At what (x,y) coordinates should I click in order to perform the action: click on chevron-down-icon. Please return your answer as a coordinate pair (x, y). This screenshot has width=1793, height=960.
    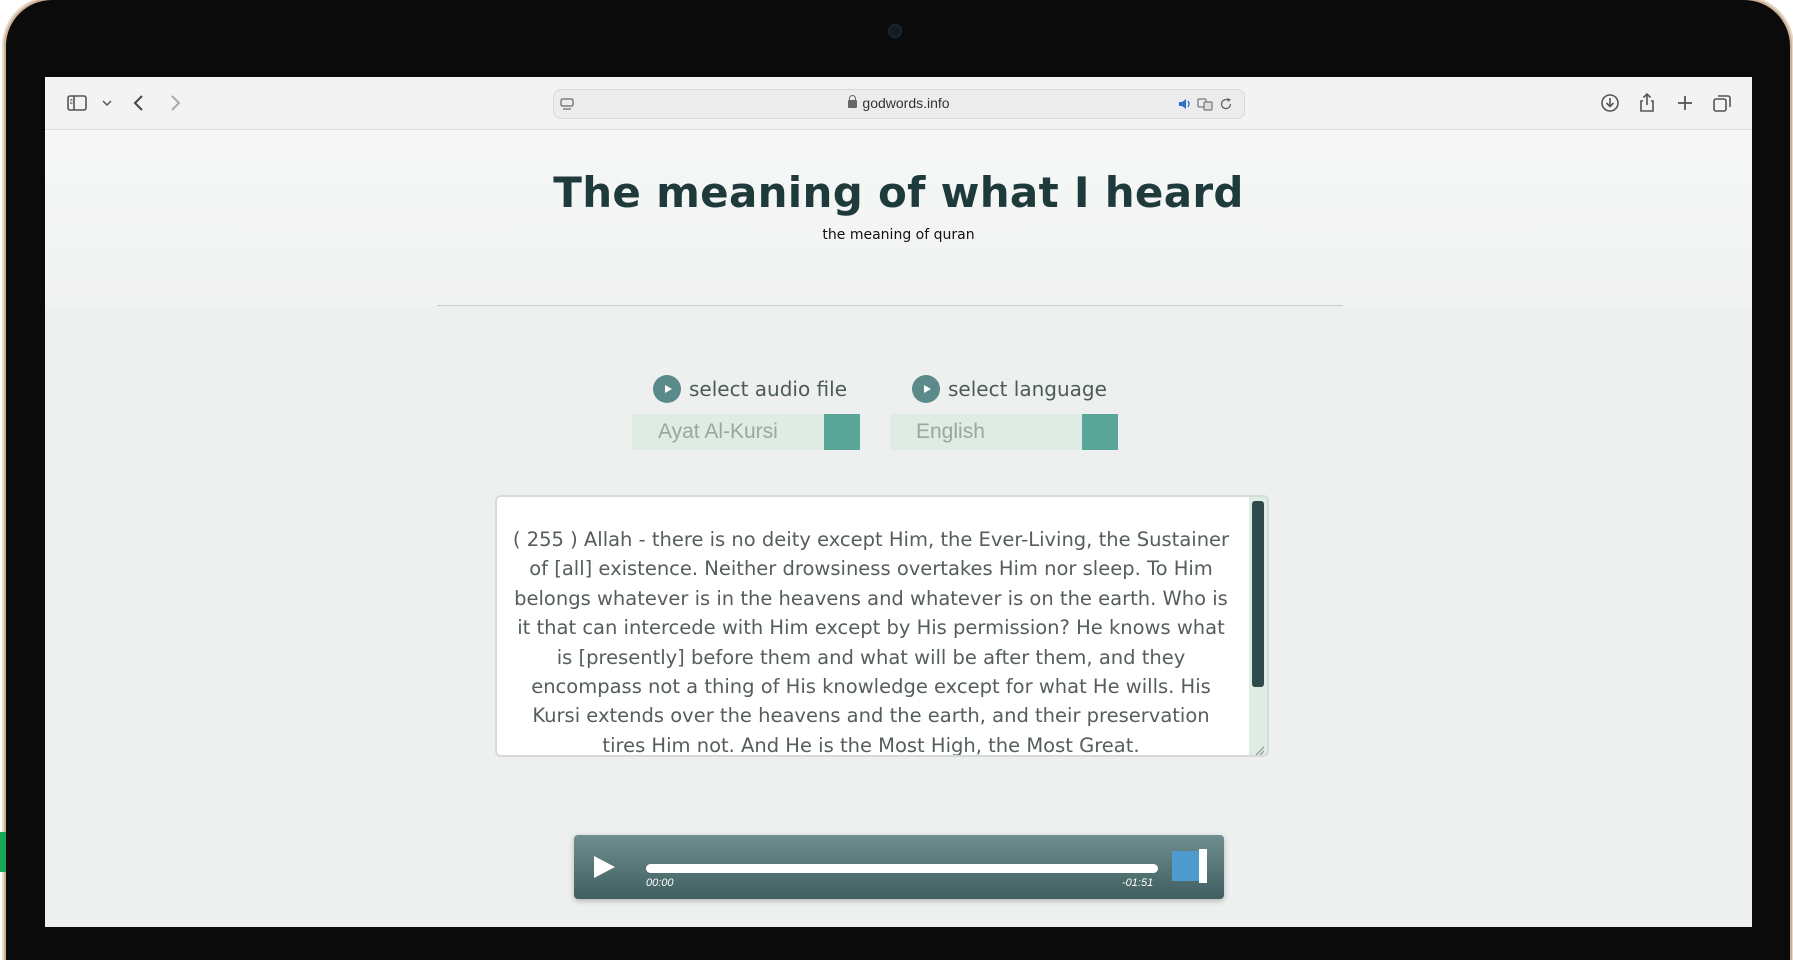
    Looking at the image, I should click on (103, 103).